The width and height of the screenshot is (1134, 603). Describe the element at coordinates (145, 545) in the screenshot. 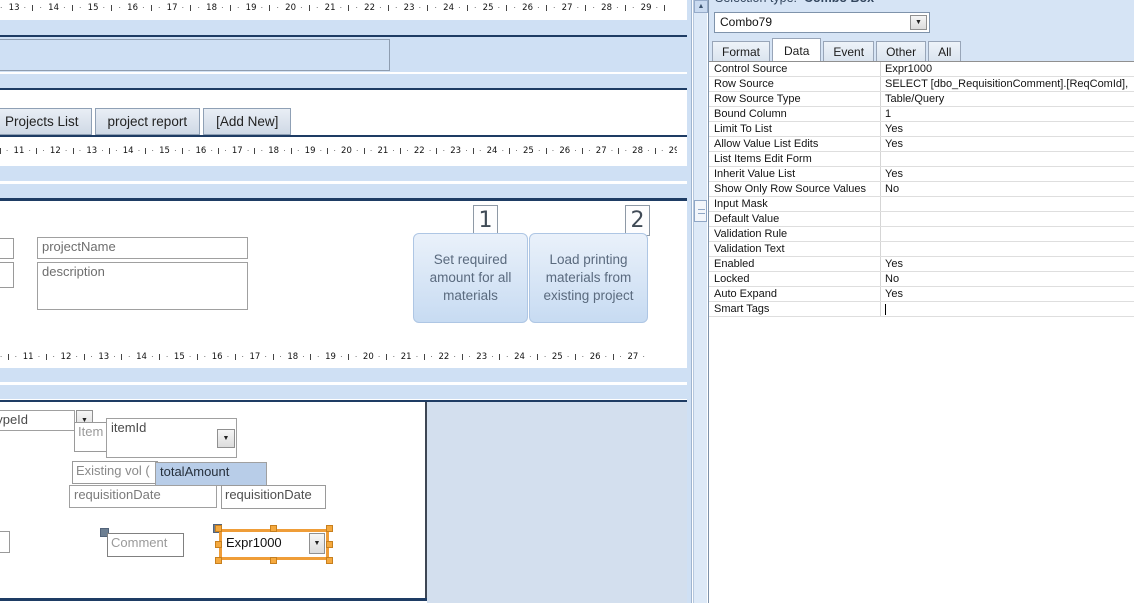

I see `comment-label: Comment` at that location.